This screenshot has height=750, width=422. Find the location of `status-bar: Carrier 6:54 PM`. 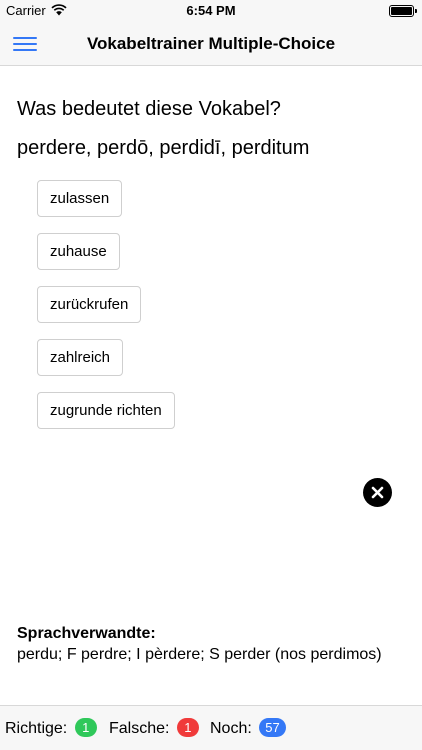

status-bar: Carrier 6:54 PM is located at coordinates (211, 11).